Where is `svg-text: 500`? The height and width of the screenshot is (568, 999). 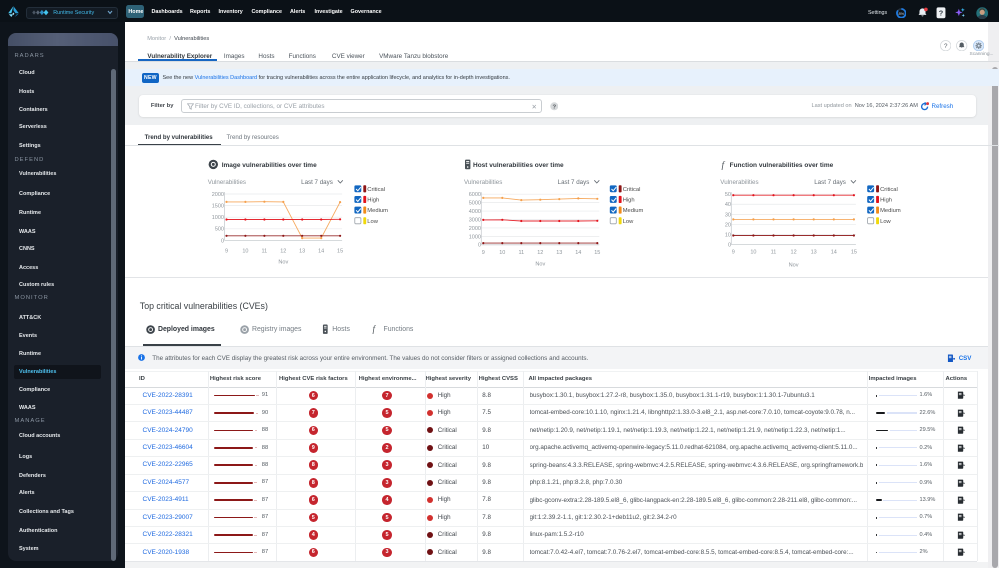 svg-text: 500 is located at coordinates (219, 230).